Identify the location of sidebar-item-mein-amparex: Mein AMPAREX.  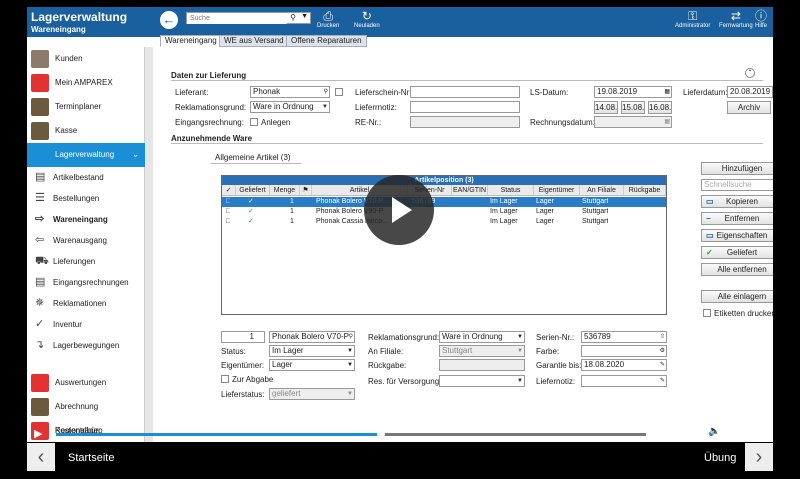
(86, 83).